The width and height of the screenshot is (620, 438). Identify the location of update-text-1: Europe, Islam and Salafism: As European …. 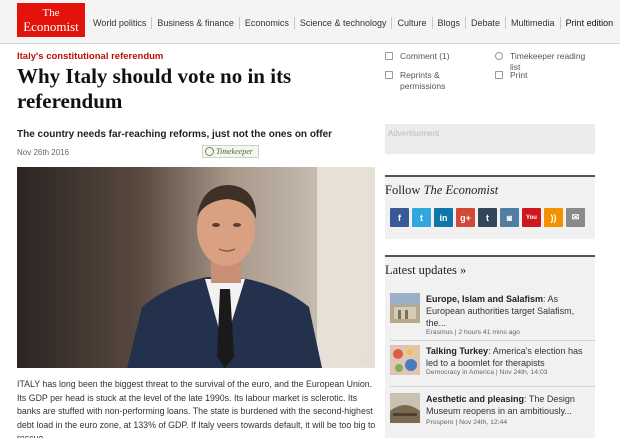
(511, 311).